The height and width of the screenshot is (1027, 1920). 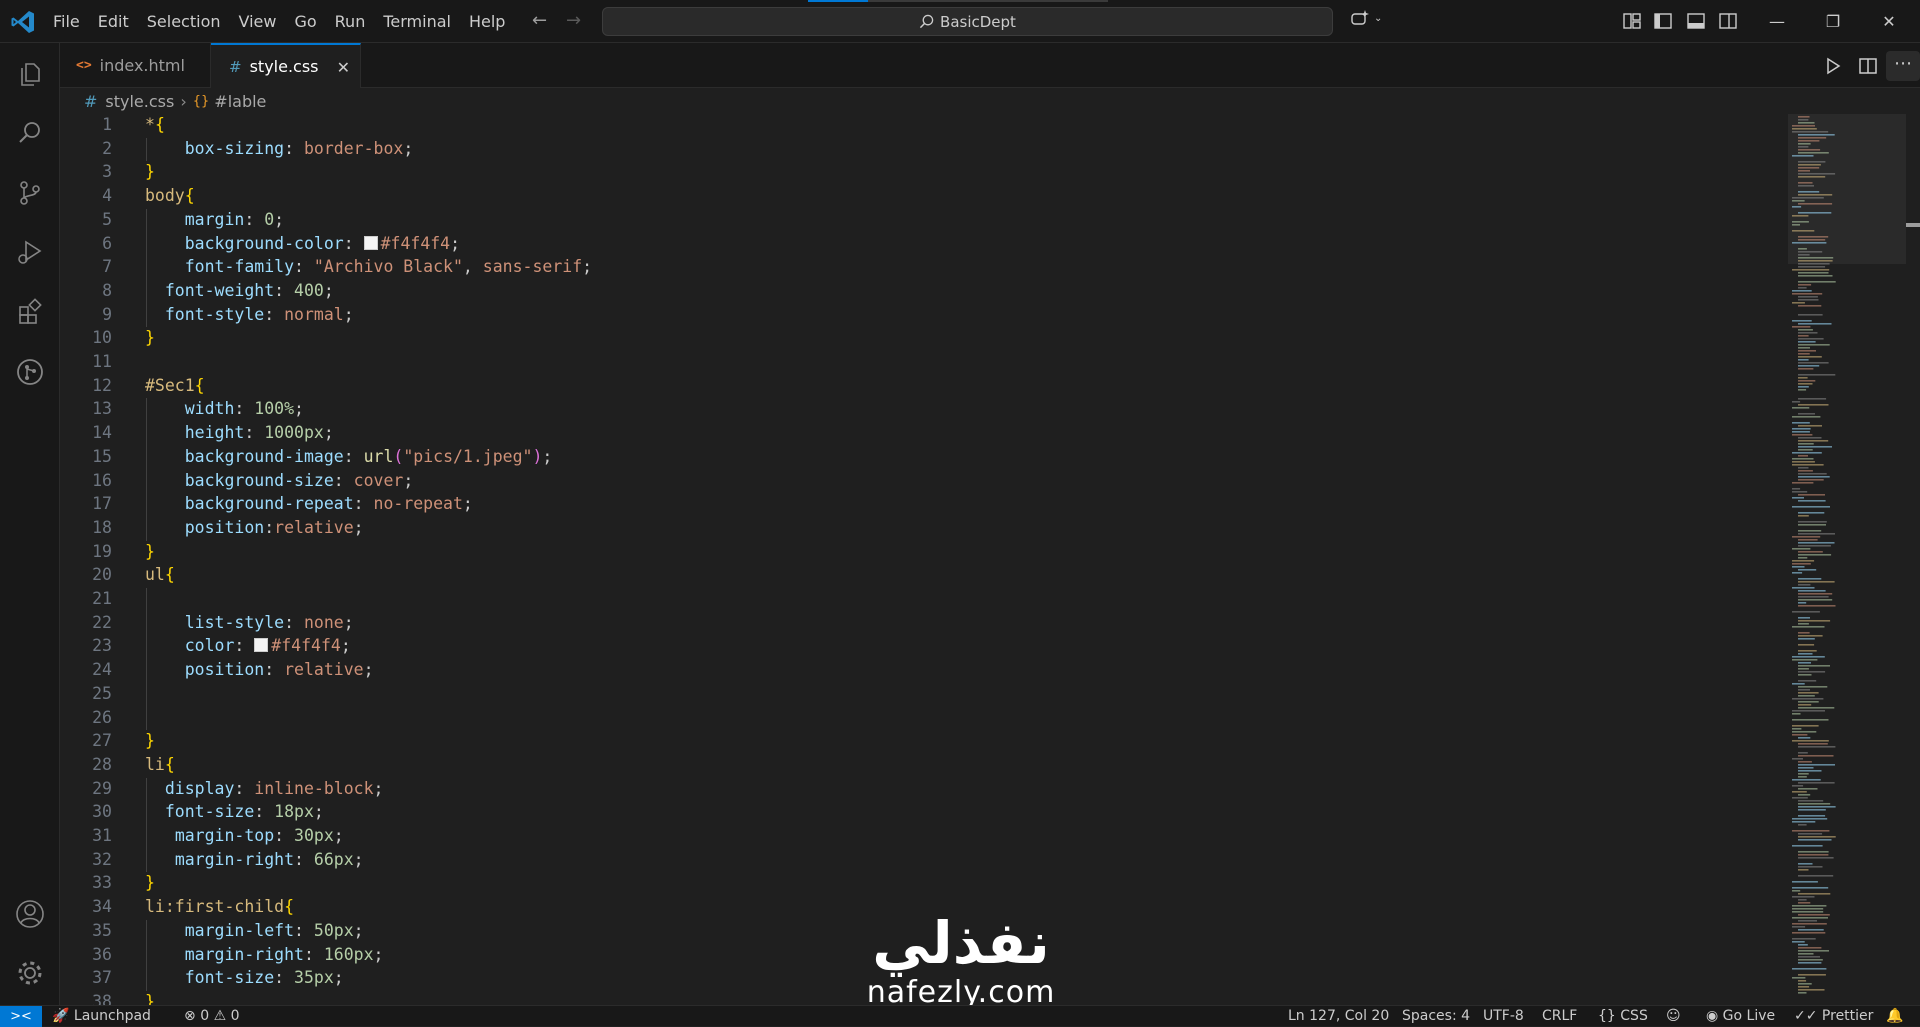 I want to click on settings-gear-icon, so click(x=30, y=973).